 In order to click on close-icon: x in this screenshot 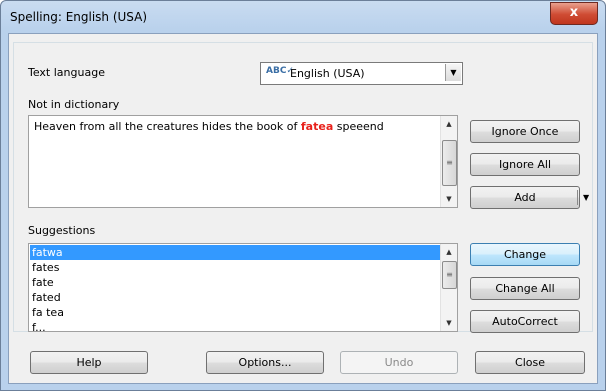, I will do `click(574, 12)`.